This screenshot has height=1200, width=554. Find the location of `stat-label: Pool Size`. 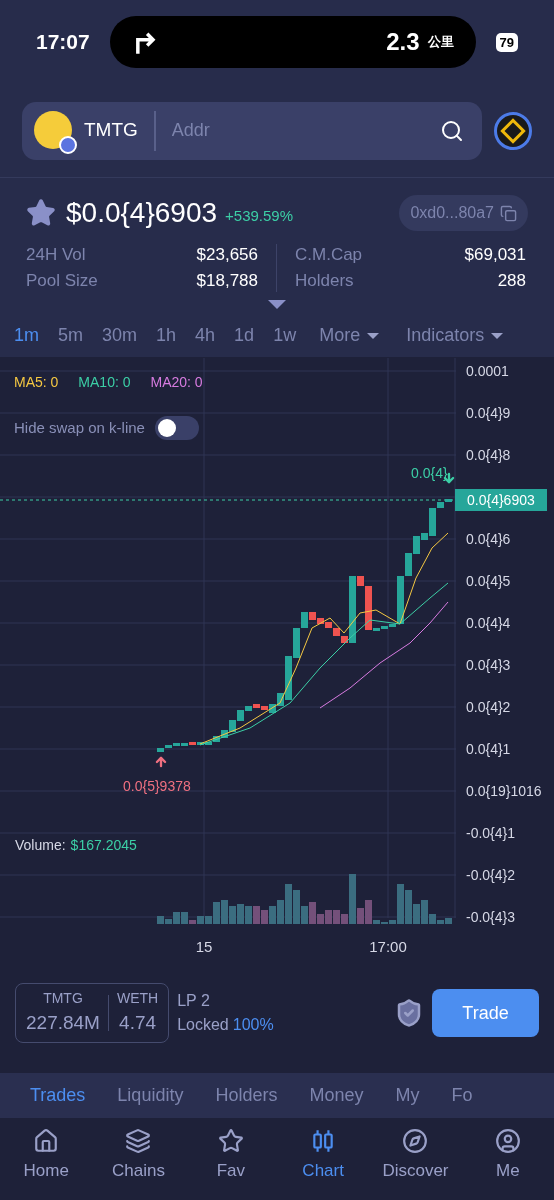

stat-label: Pool Size is located at coordinates (62, 281).